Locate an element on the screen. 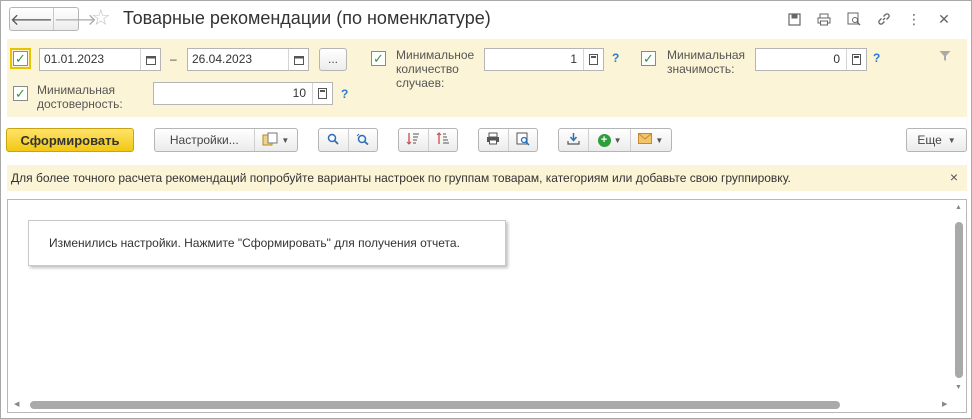 This screenshot has width=972, height=419. close-icon: ✕ is located at coordinates (944, 19).